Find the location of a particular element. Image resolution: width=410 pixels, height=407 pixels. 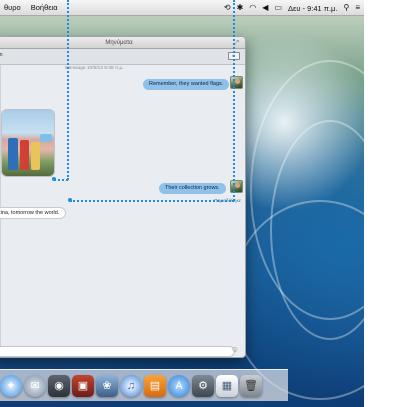

mail-icon: ✉ is located at coordinates (35, 385).